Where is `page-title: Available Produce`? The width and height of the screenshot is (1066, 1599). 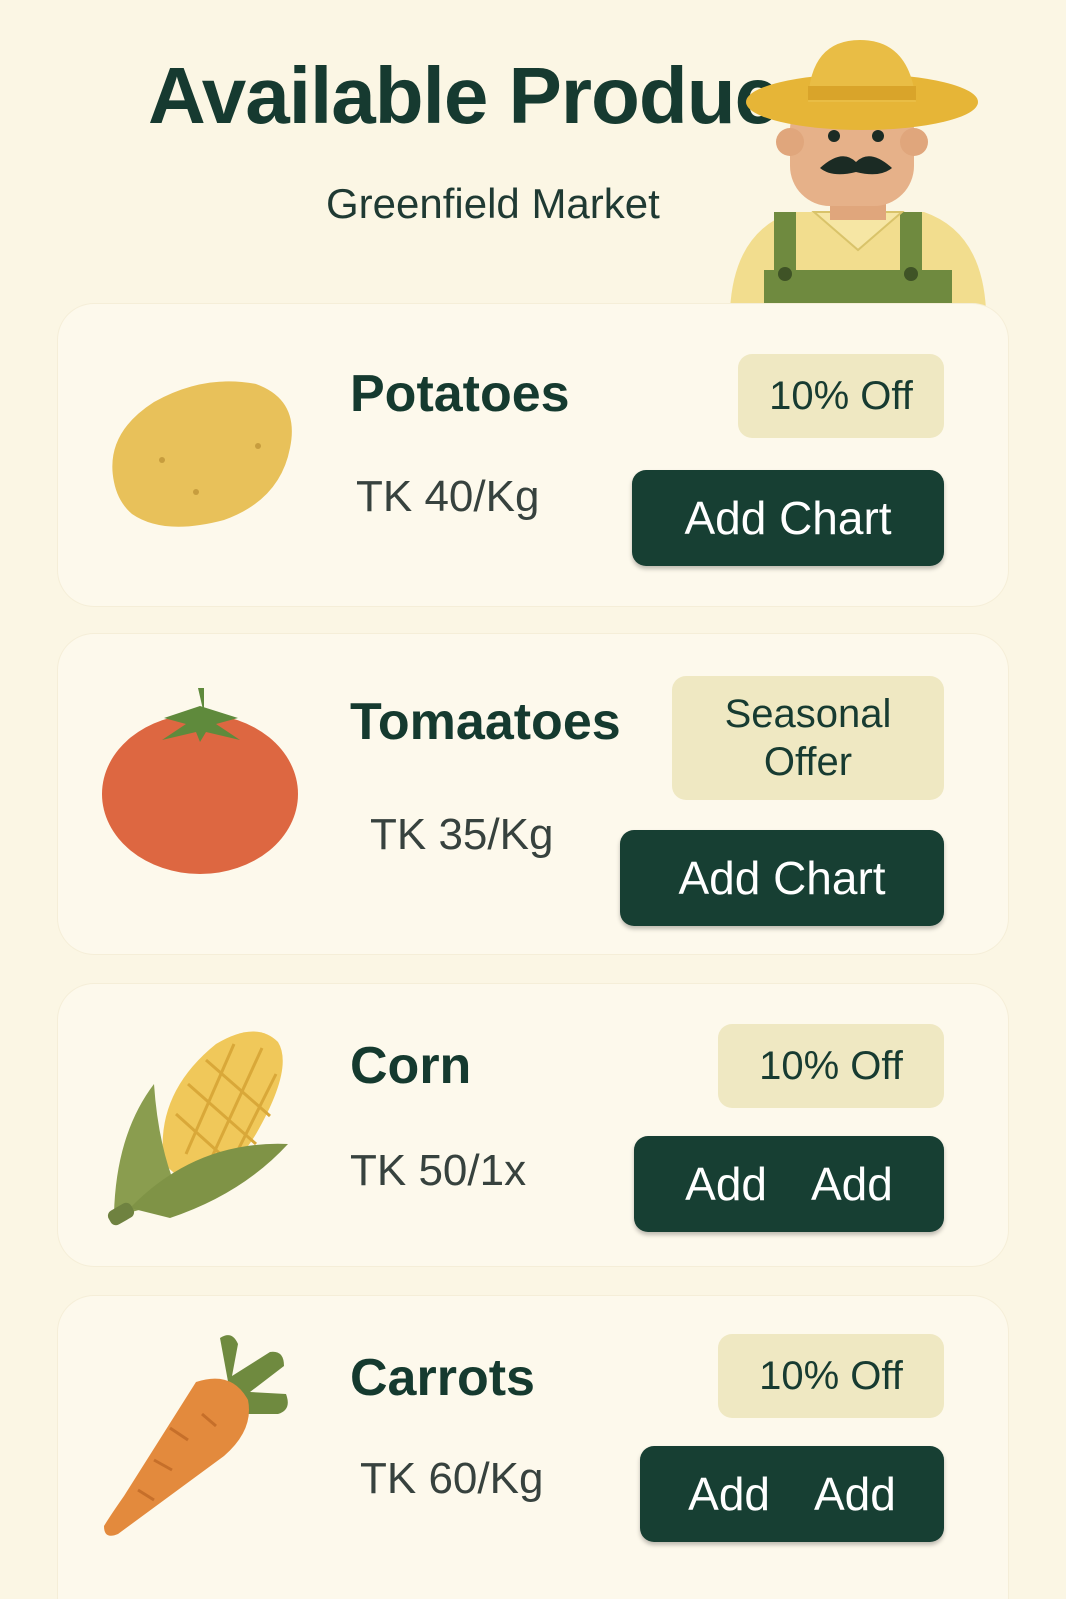 page-title: Available Produce is located at coordinates (485, 95).